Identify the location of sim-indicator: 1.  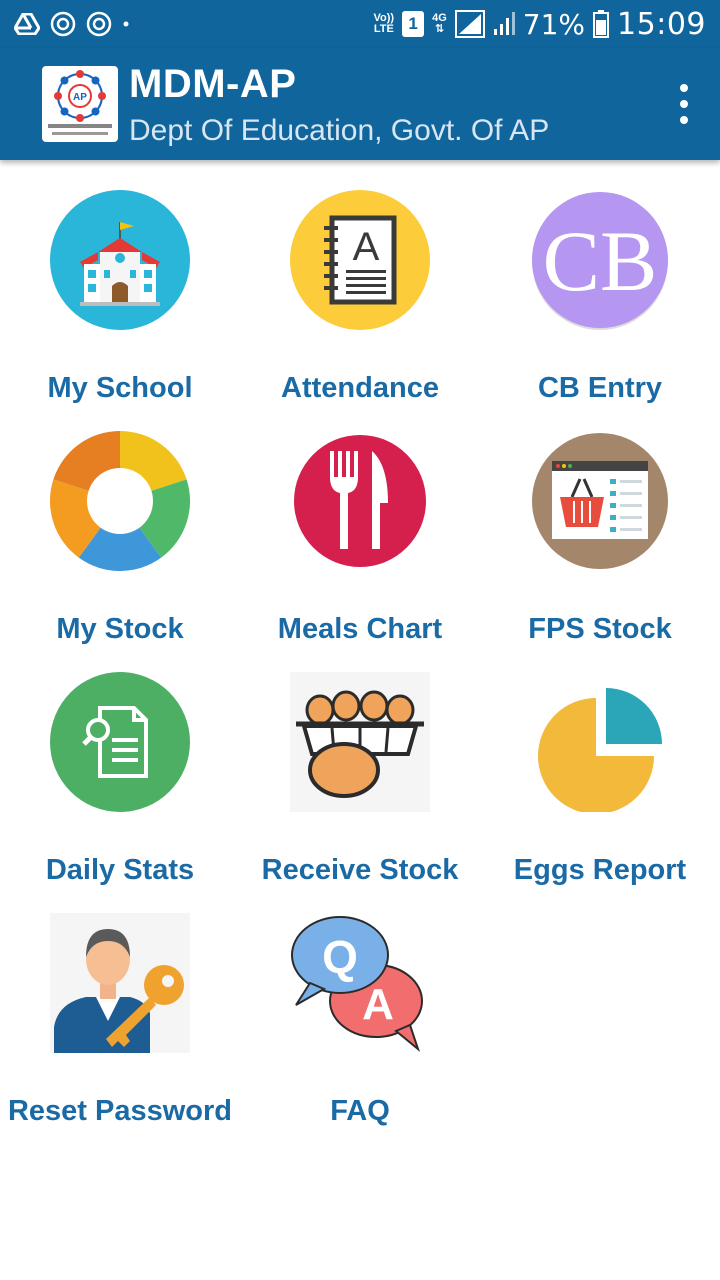
(413, 24).